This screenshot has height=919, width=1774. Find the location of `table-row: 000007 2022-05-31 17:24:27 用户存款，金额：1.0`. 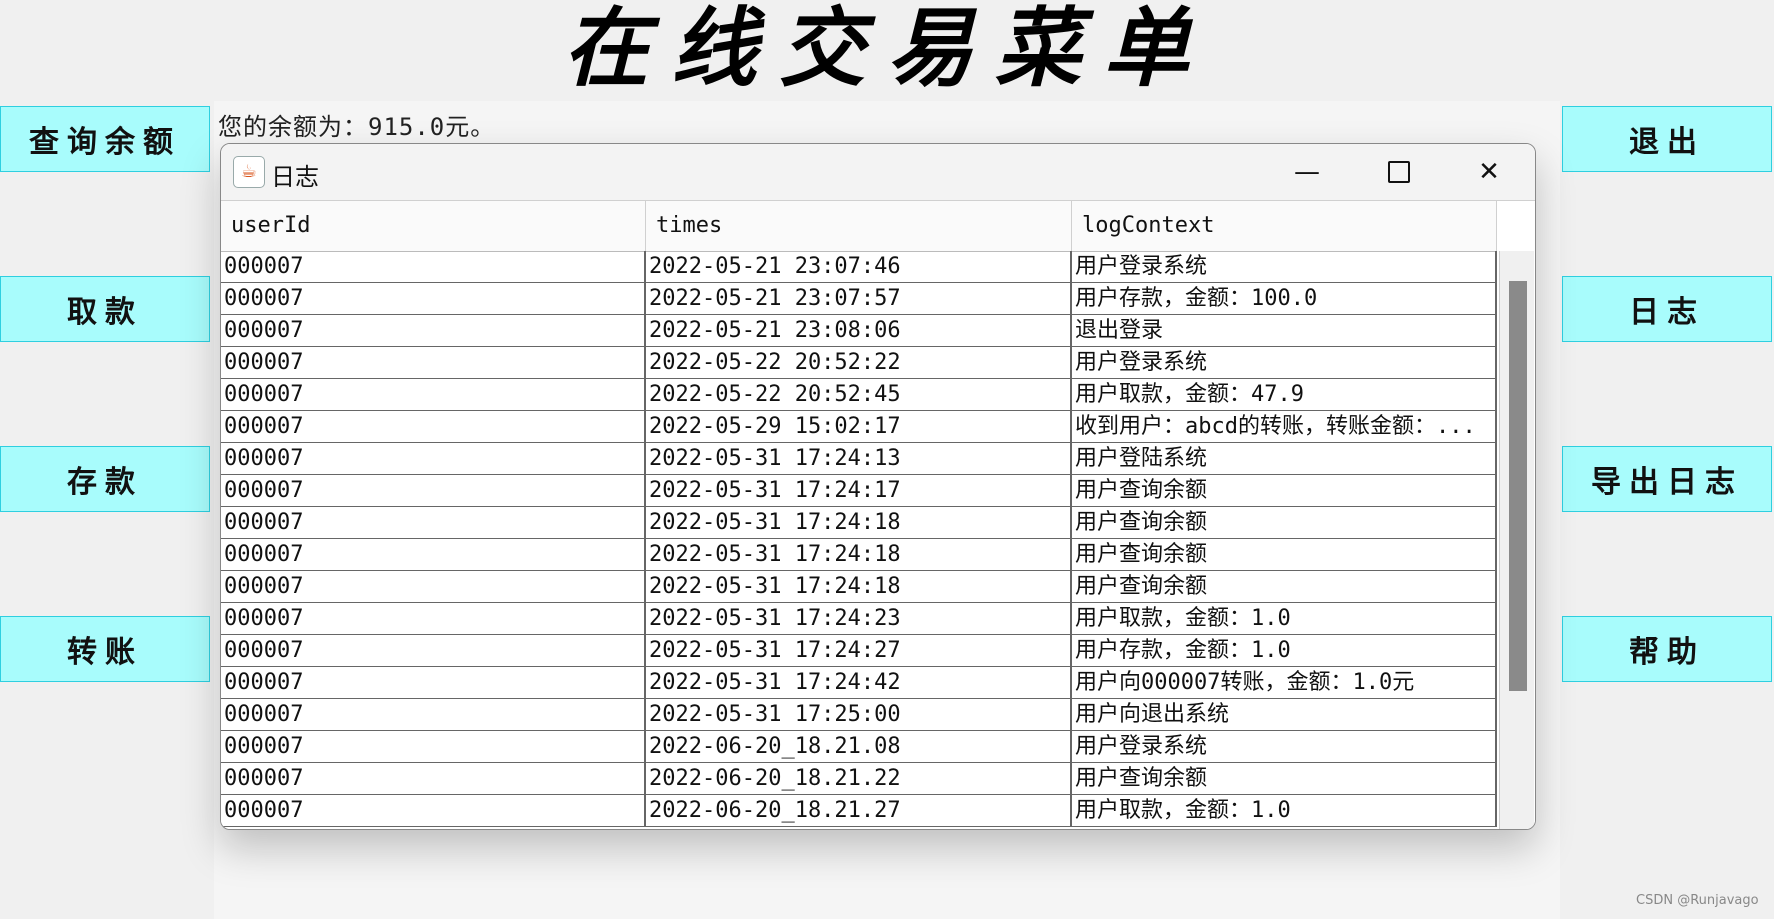

table-row: 000007 2022-05-31 17:24:27 用户存款，金额：1.0 is located at coordinates (859, 651).